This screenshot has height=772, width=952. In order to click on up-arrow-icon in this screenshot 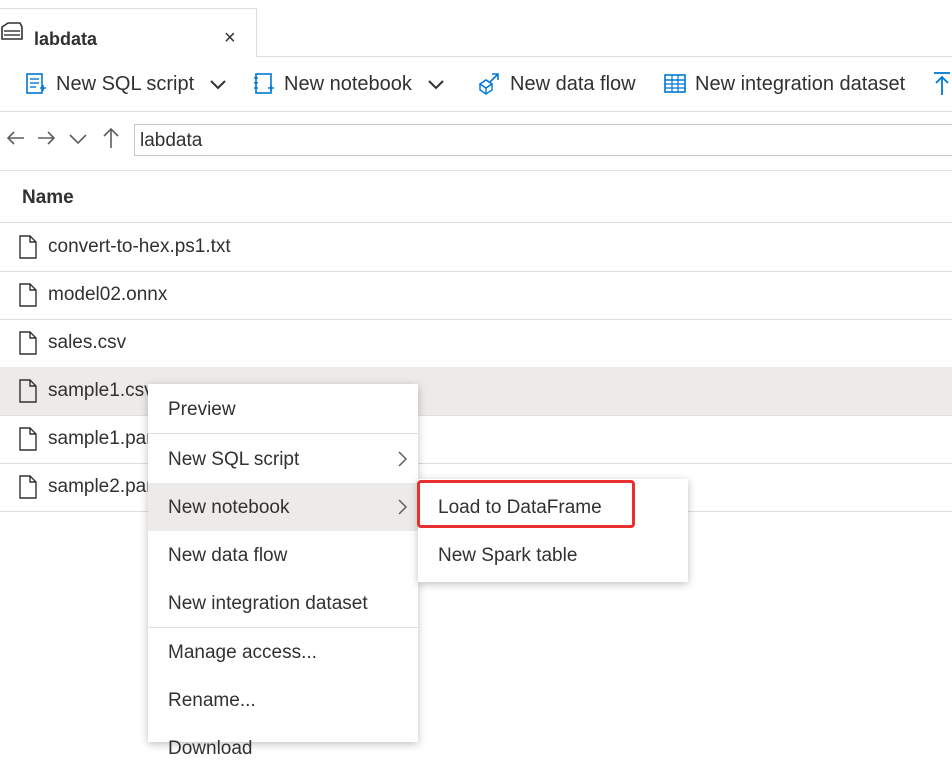, I will do `click(111, 138)`.